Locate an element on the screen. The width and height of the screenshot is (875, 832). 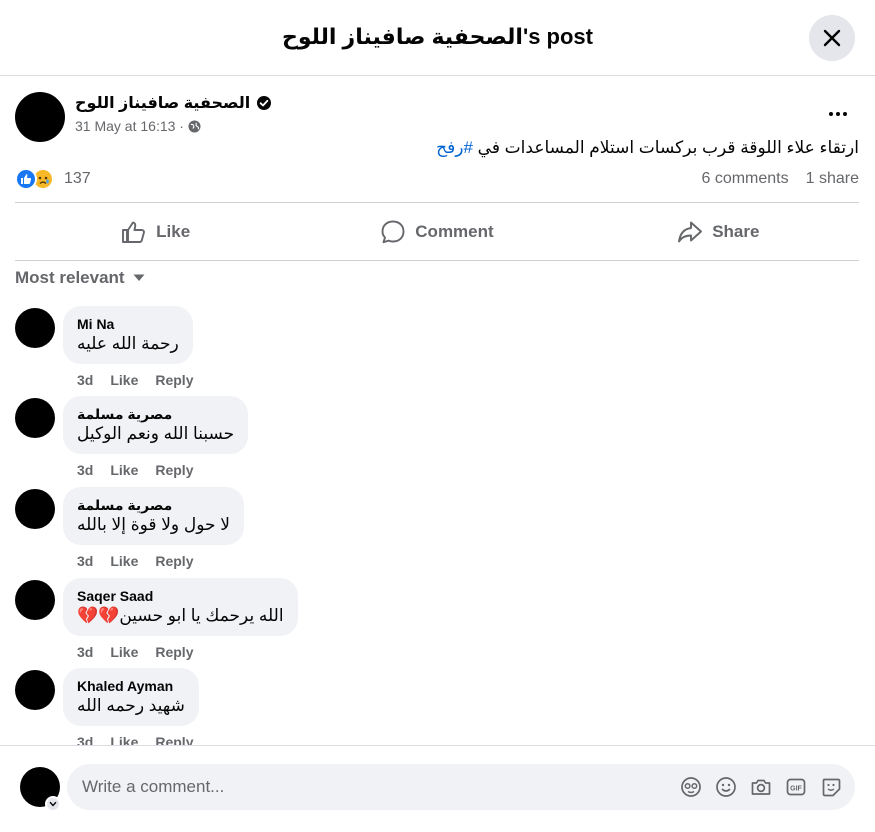
sticker-button is located at coordinates (831, 787).